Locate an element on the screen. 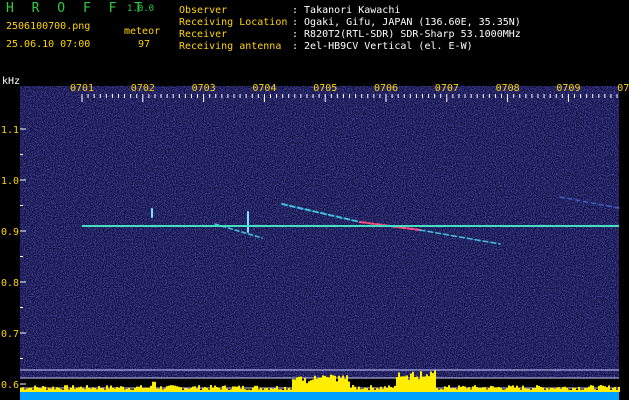  info-location-value: : Ogaki, Gifu, JAPAN (136.60E, 35.35N) is located at coordinates (406, 22).